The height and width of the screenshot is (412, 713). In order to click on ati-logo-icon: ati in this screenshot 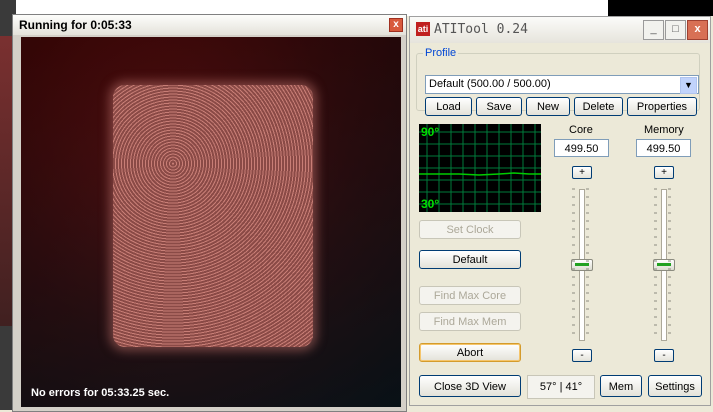, I will do `click(423, 29)`.